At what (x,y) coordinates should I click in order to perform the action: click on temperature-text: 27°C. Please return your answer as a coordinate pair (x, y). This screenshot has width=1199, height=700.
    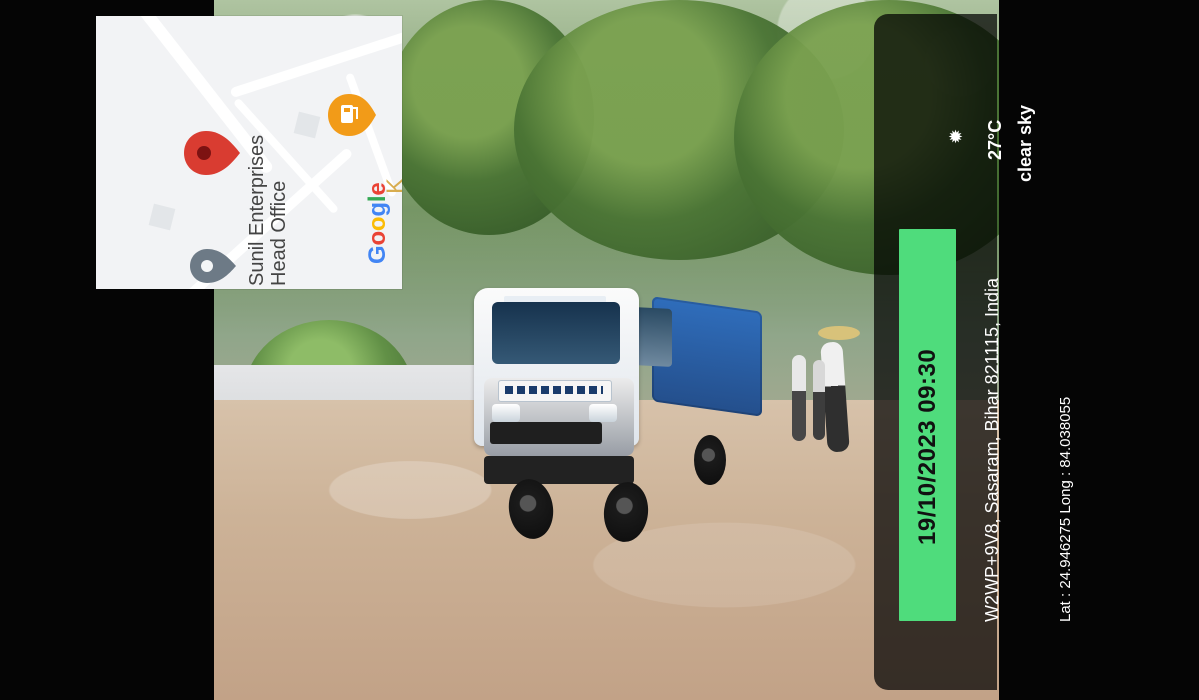
    Looking at the image, I should click on (995, 139).